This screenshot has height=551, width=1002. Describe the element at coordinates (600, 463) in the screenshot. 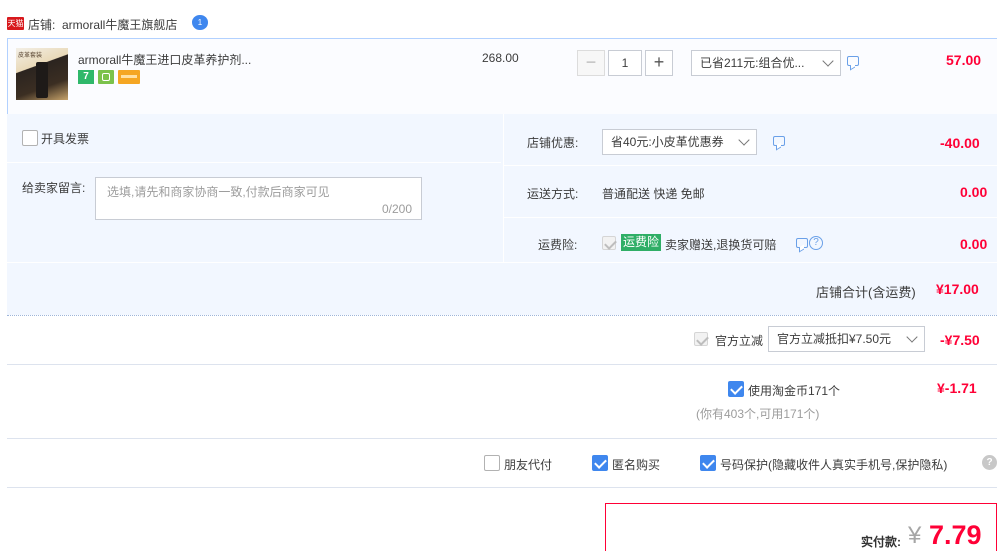

I see `anonymous-checkbox` at that location.